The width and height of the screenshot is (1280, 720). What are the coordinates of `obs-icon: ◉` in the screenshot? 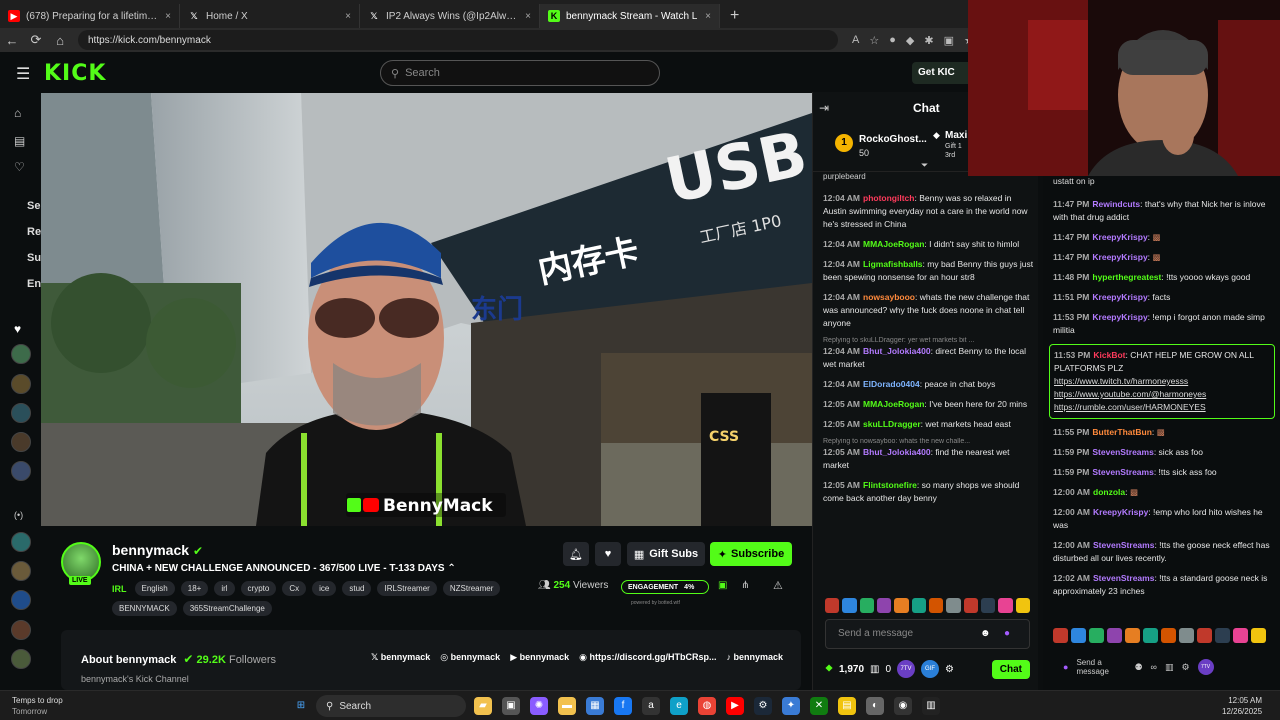 It's located at (903, 706).